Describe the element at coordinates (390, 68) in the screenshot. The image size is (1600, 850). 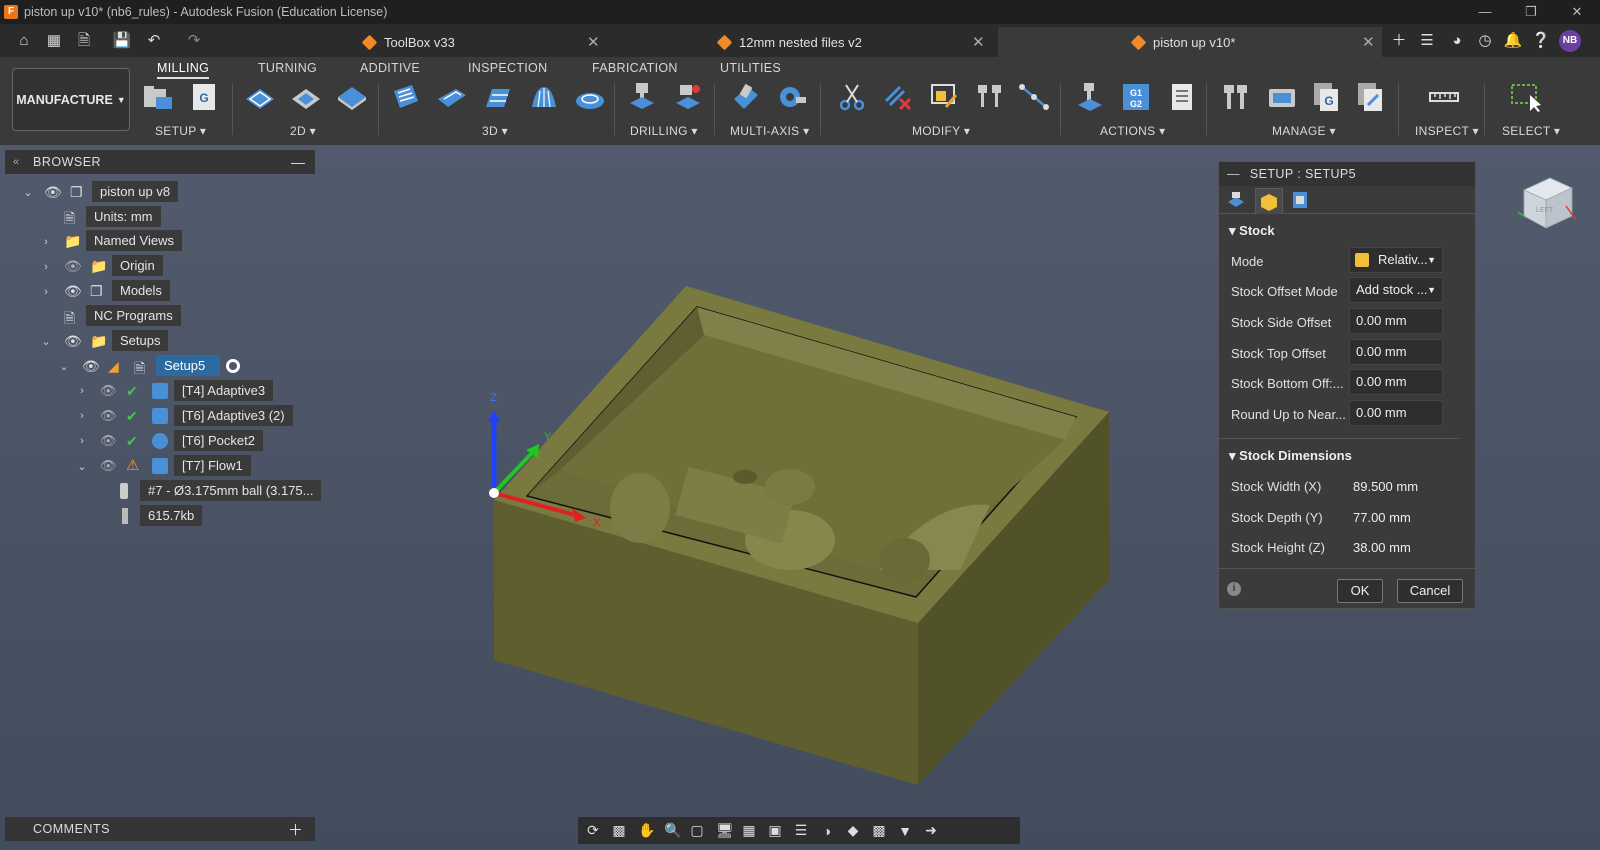
I see `tab-additive: ADDITIVE` at that location.